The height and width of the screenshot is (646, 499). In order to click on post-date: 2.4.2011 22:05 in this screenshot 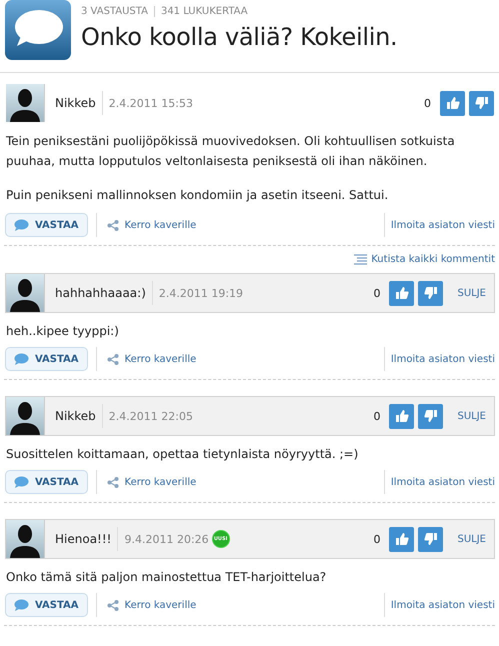, I will do `click(150, 416)`.